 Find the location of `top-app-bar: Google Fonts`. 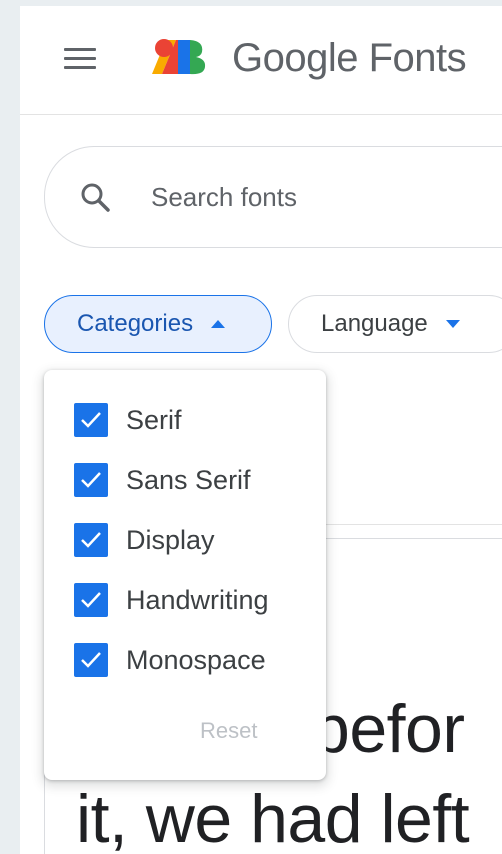

top-app-bar: Google Fonts is located at coordinates (261, 60).